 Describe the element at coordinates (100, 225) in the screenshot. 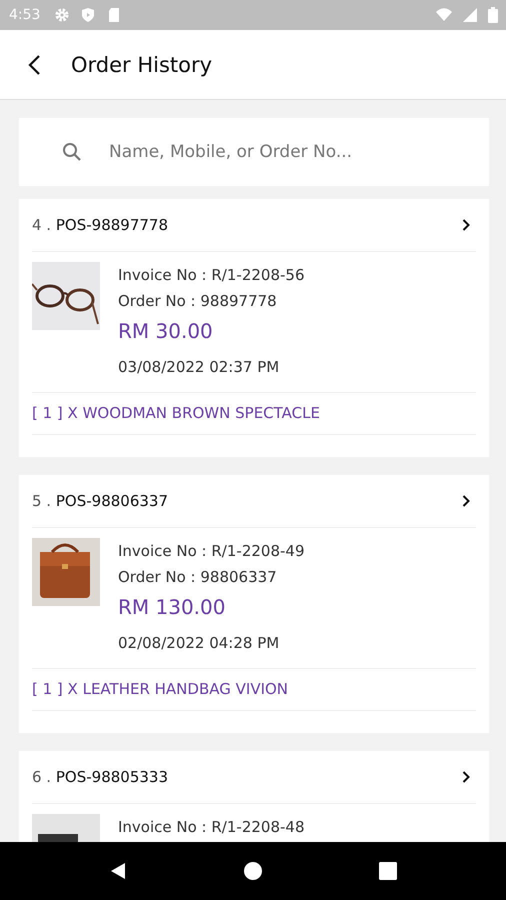

I see `order-number: 4 . POS-98897778` at that location.